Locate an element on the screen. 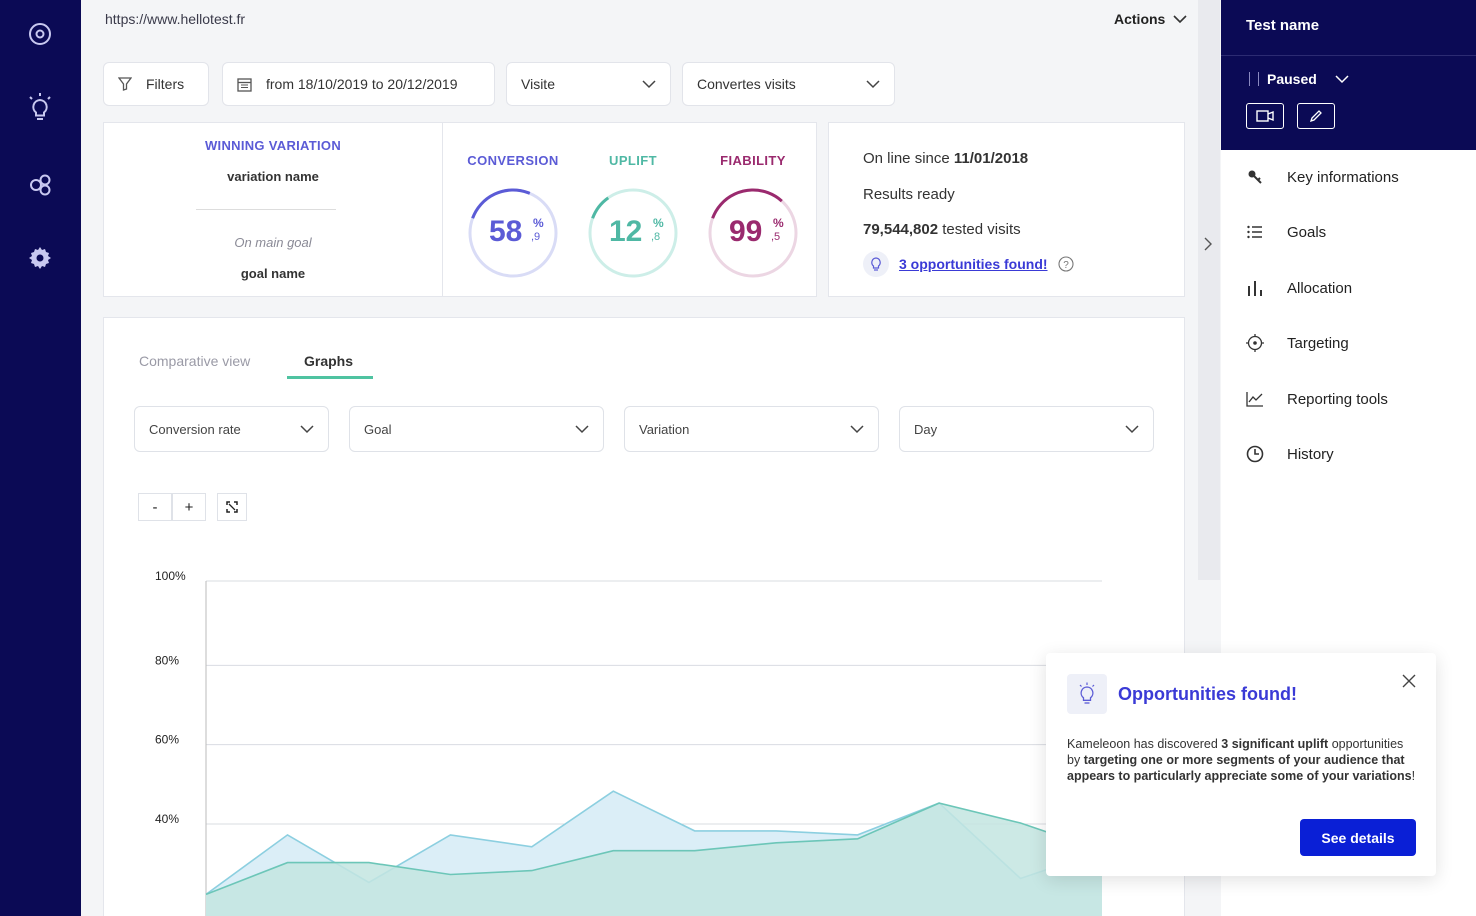 The height and width of the screenshot is (916, 1476). sidebar-item-label: Key informations is located at coordinates (1343, 177).